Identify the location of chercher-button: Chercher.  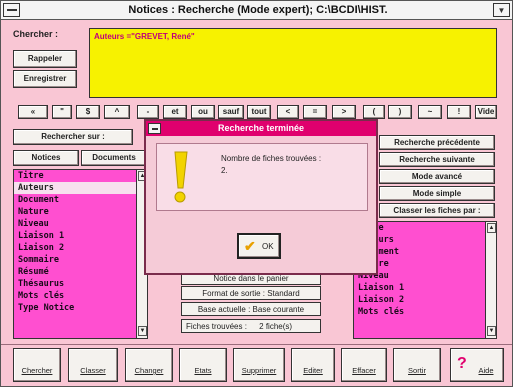
(37, 365).